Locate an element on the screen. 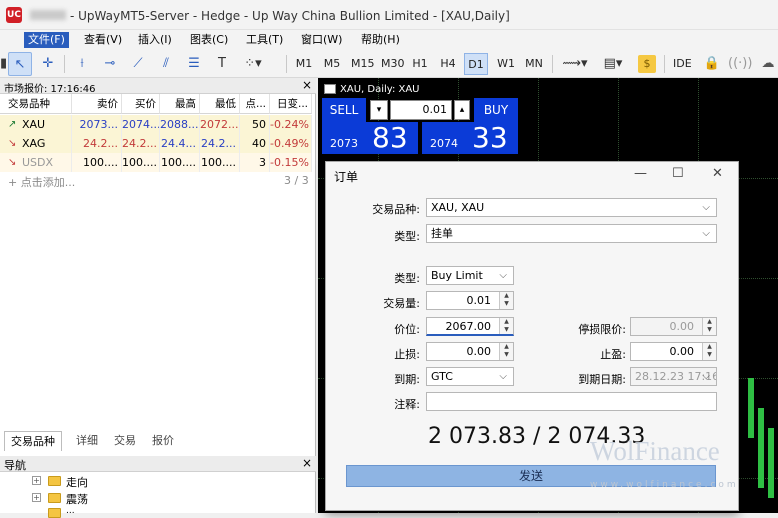 The width and height of the screenshot is (778, 518). shapes-icon: ⁘▾ is located at coordinates (253, 64).